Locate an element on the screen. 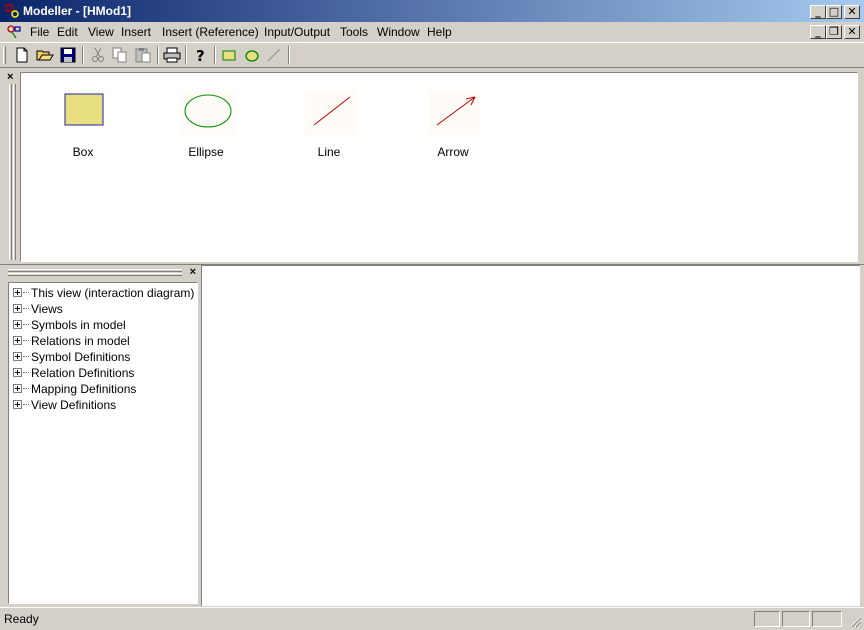  palette-close-icon: × is located at coordinates (10, 77).